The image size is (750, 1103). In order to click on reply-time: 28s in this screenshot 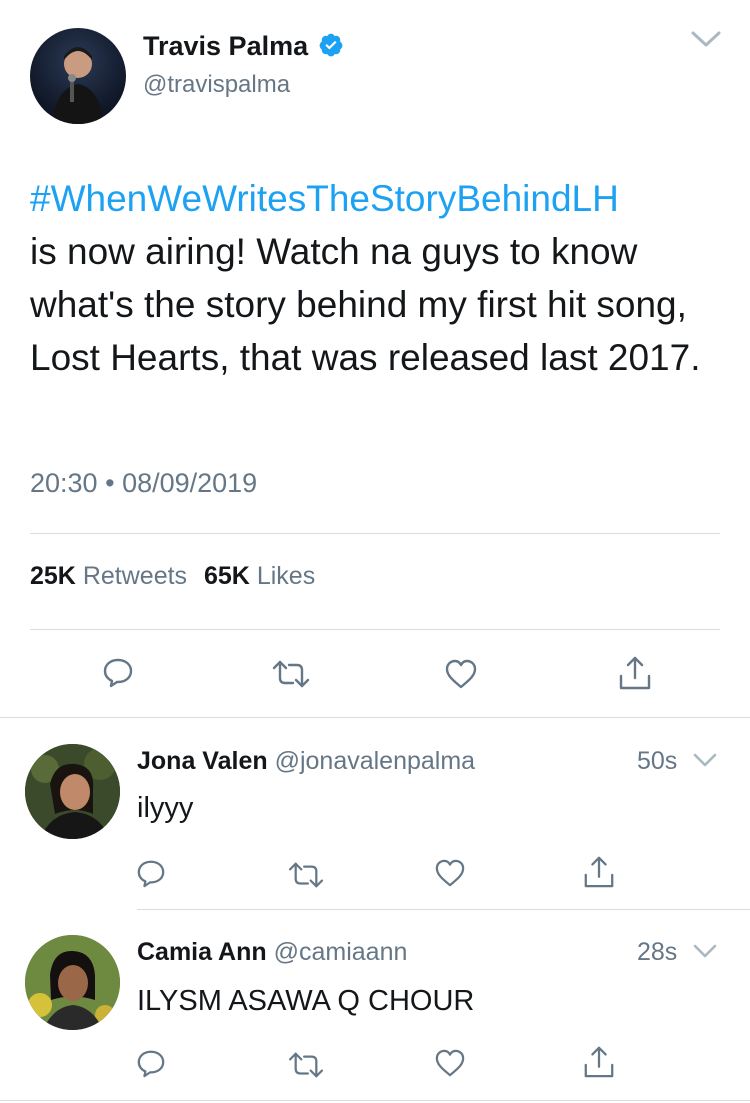, I will do `click(657, 952)`.